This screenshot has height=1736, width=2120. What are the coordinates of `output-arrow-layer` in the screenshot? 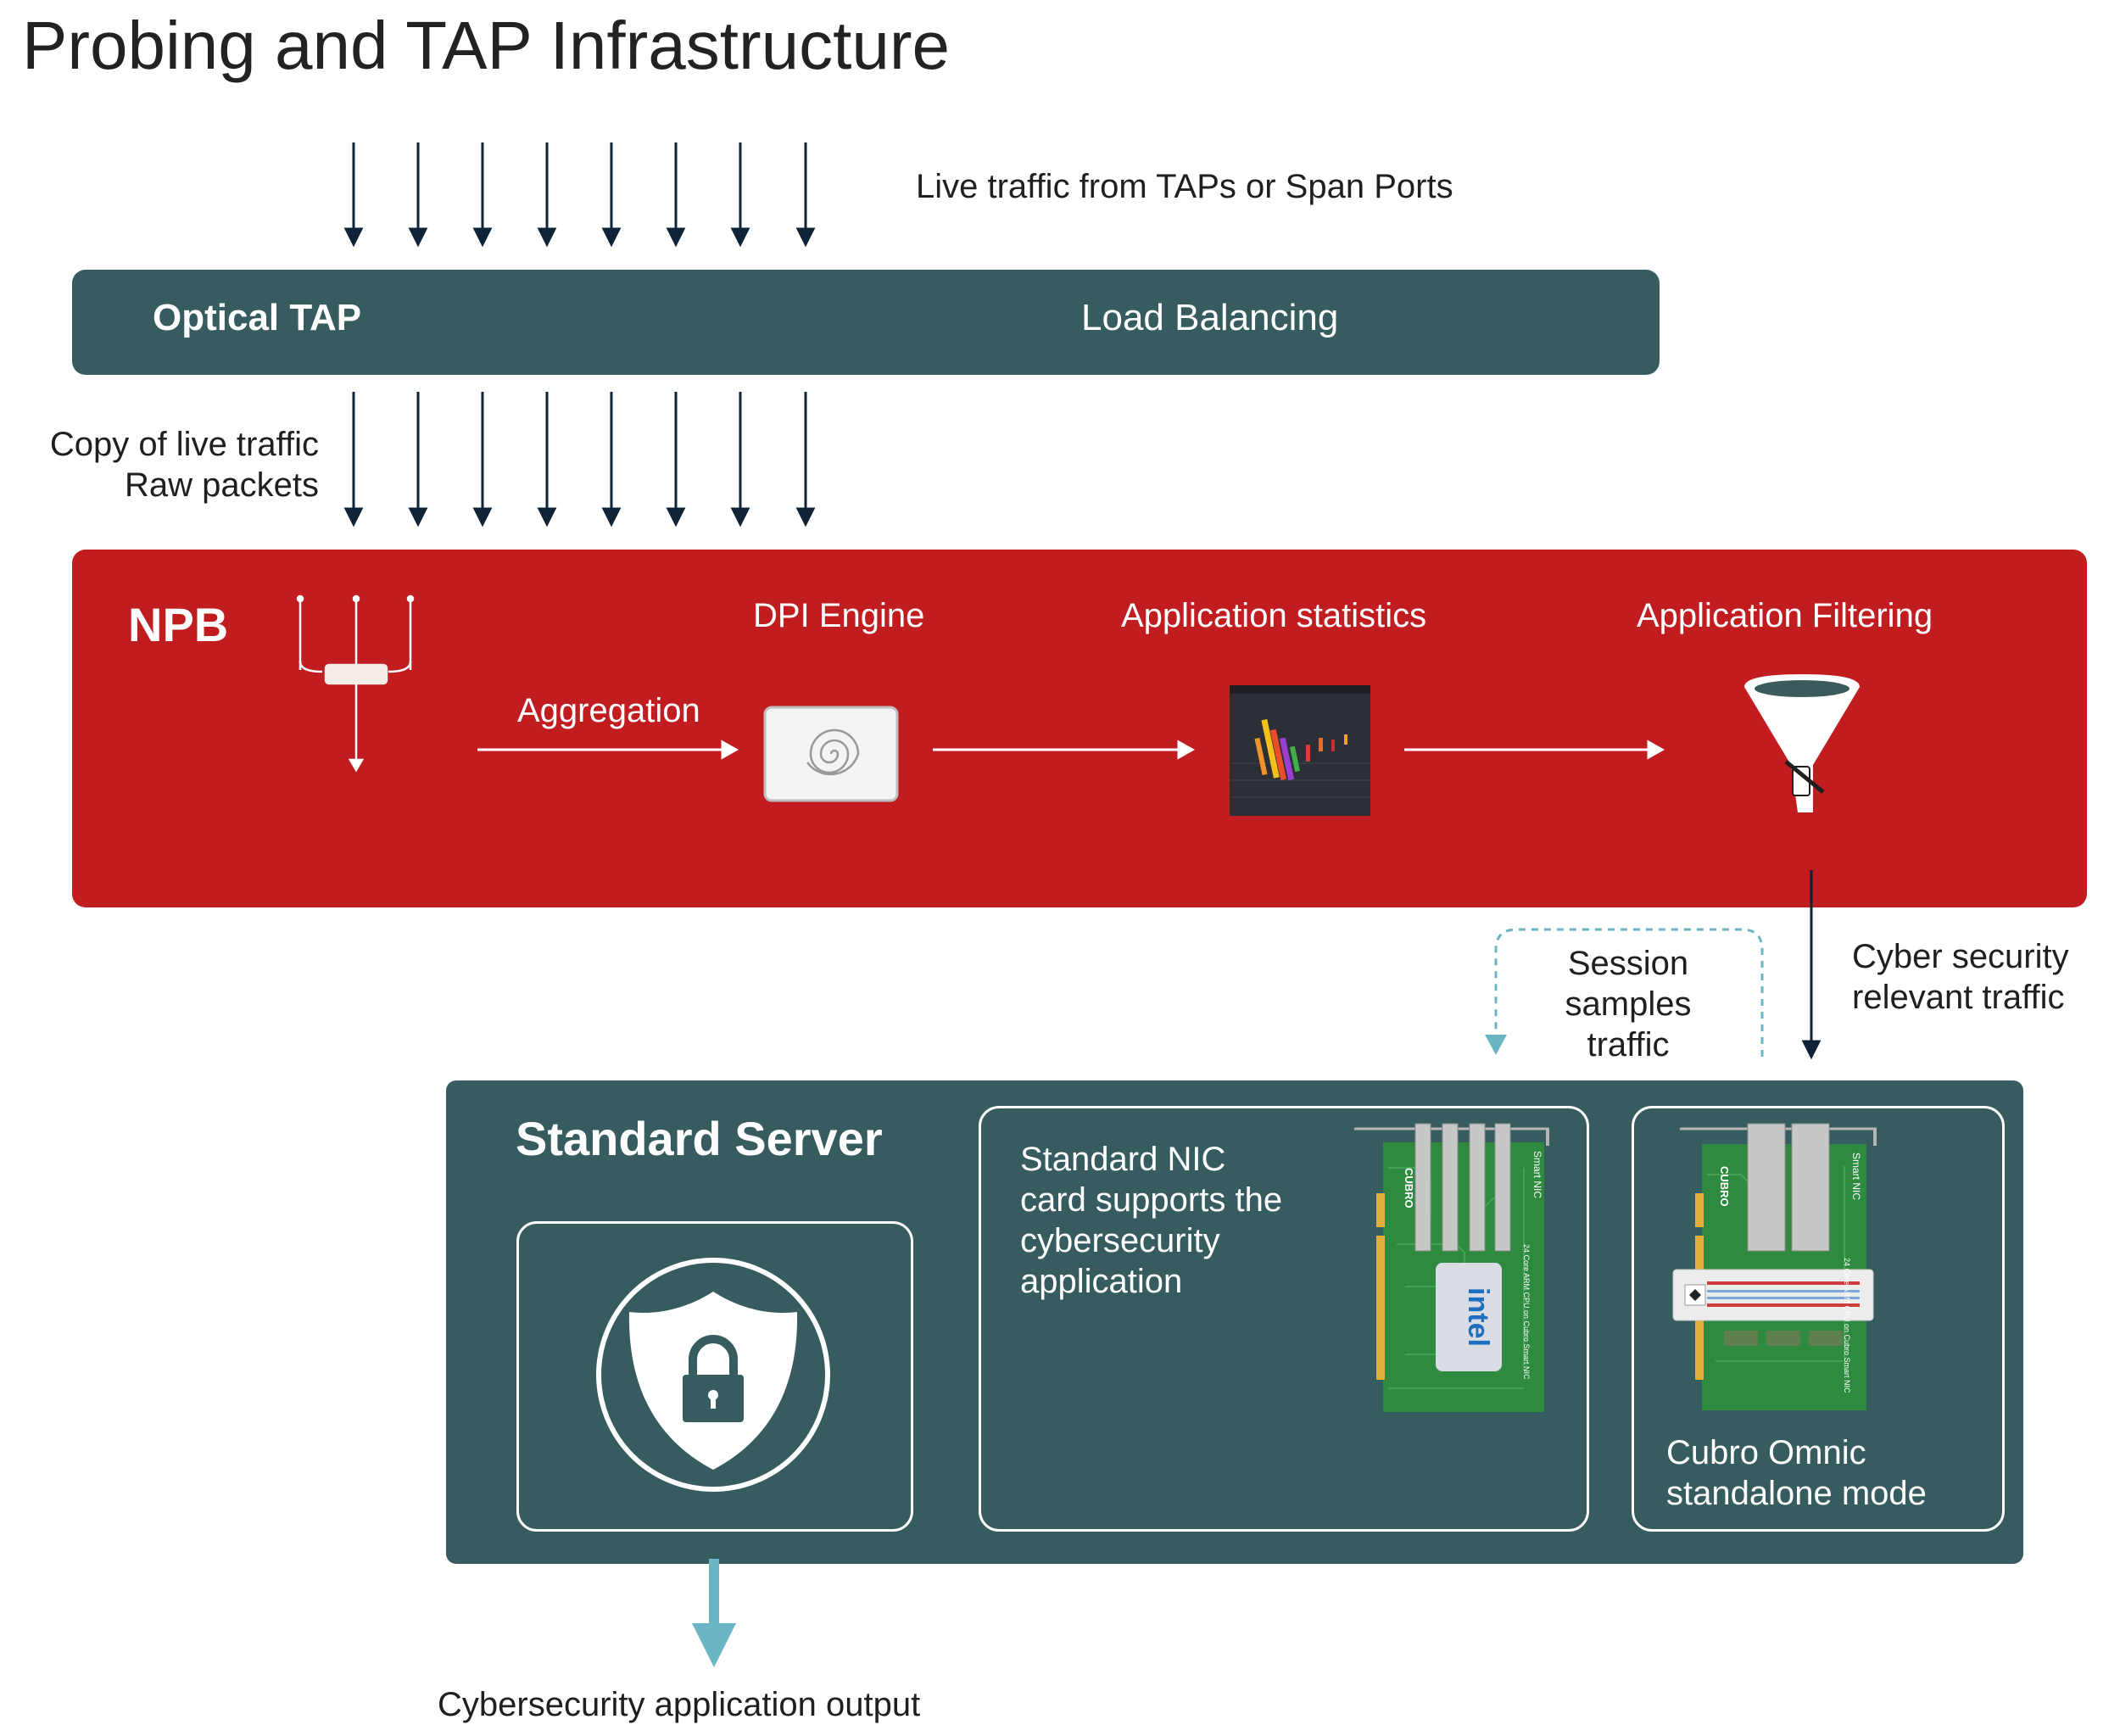 It's located at (714, 1613).